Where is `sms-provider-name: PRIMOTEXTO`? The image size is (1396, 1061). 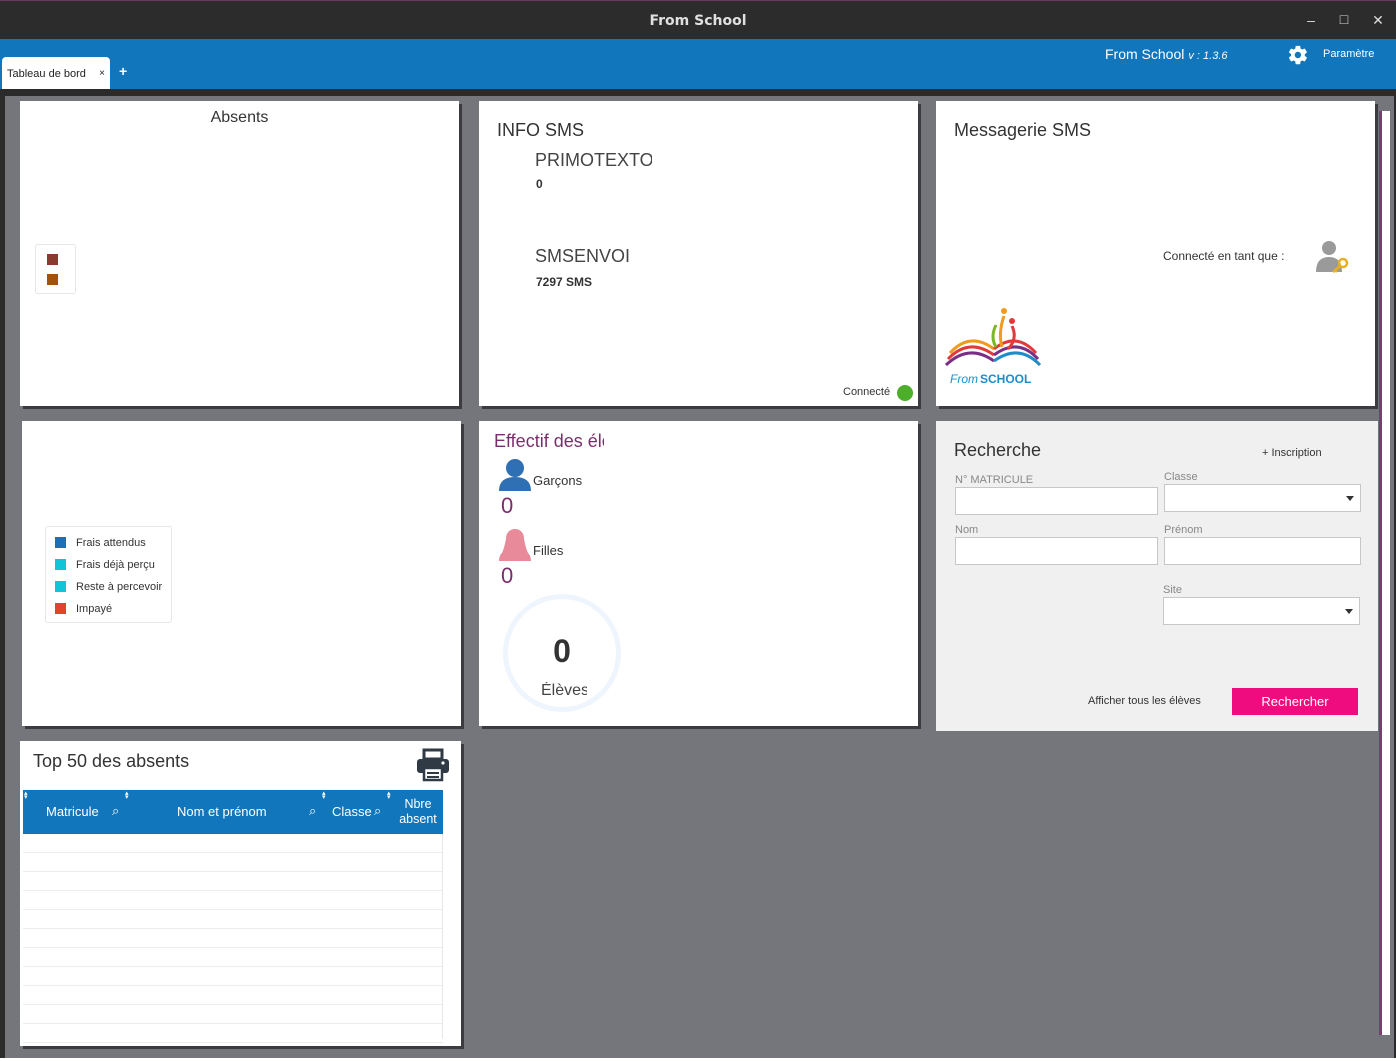 sms-provider-name: PRIMOTEXTO is located at coordinates (593, 160).